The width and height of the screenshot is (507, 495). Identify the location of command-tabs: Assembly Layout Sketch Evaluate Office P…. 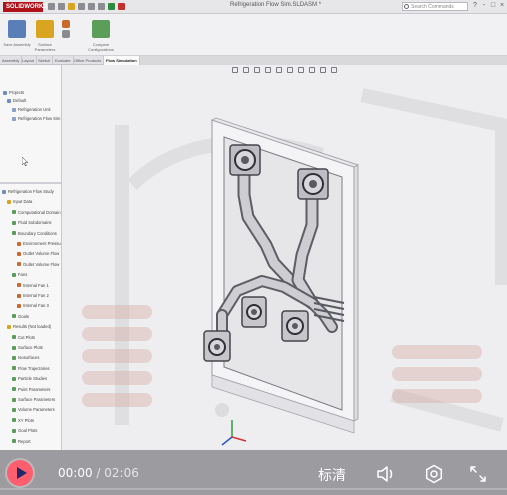
(70, 60).